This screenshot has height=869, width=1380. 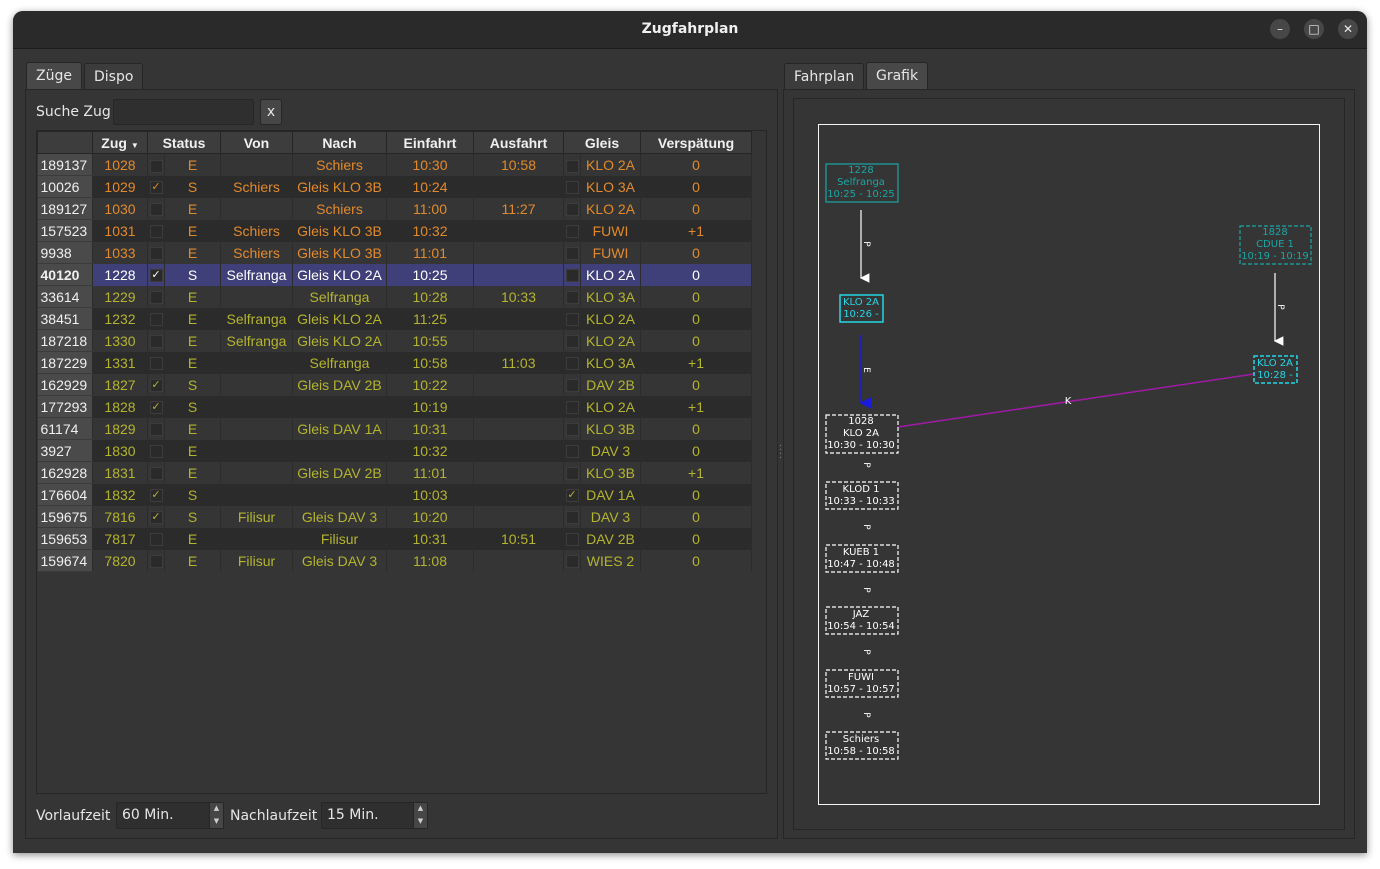 What do you see at coordinates (860, 170) in the screenshot?
I see `graph-node-text: 1228` at bounding box center [860, 170].